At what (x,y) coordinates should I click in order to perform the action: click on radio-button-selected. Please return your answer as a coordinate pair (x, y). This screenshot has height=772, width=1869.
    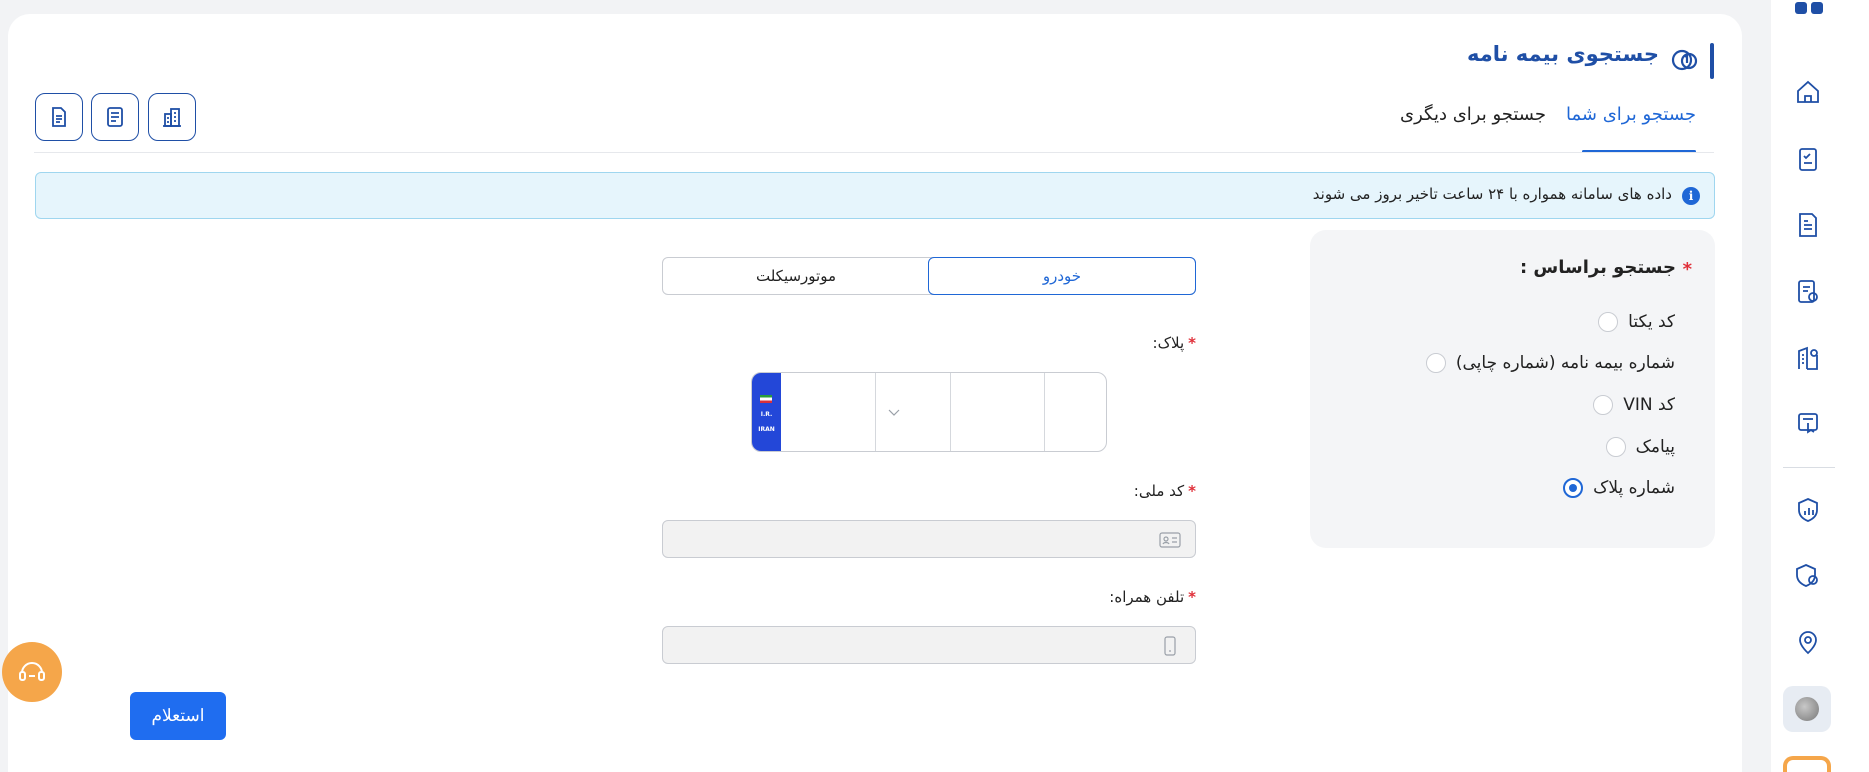
    Looking at the image, I should click on (1573, 488).